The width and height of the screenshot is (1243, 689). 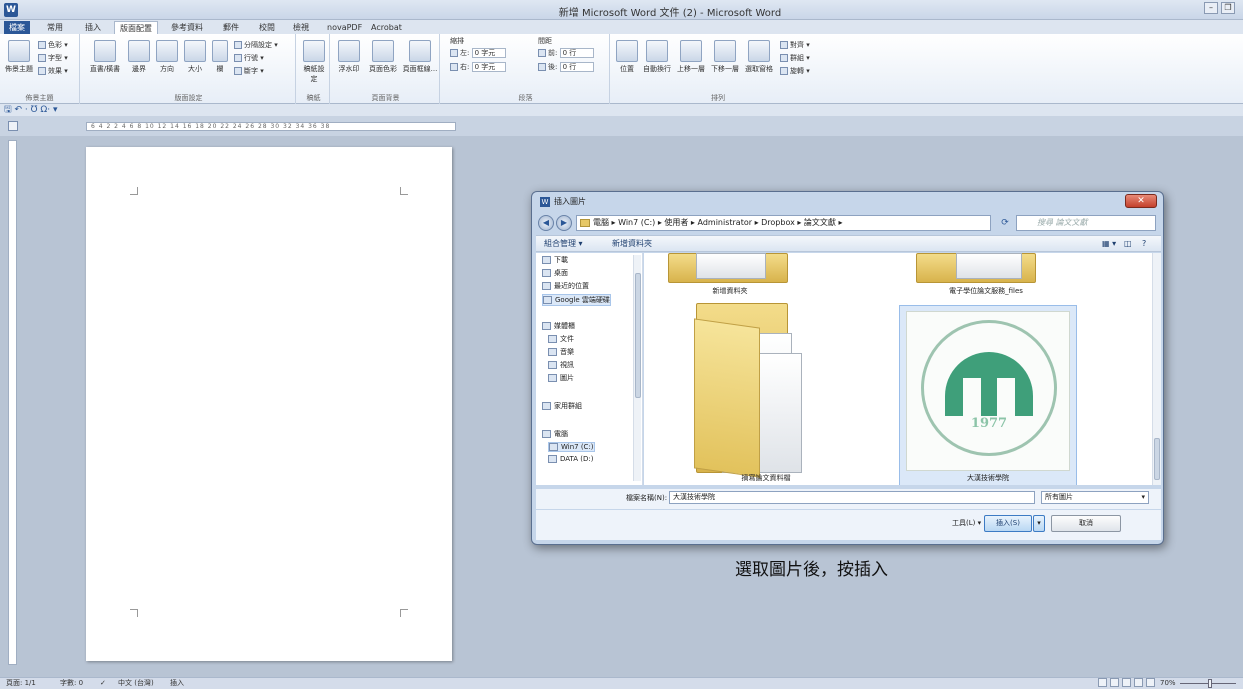 What do you see at coordinates (220, 57) in the screenshot?
I see `columns-button: 欄` at bounding box center [220, 57].